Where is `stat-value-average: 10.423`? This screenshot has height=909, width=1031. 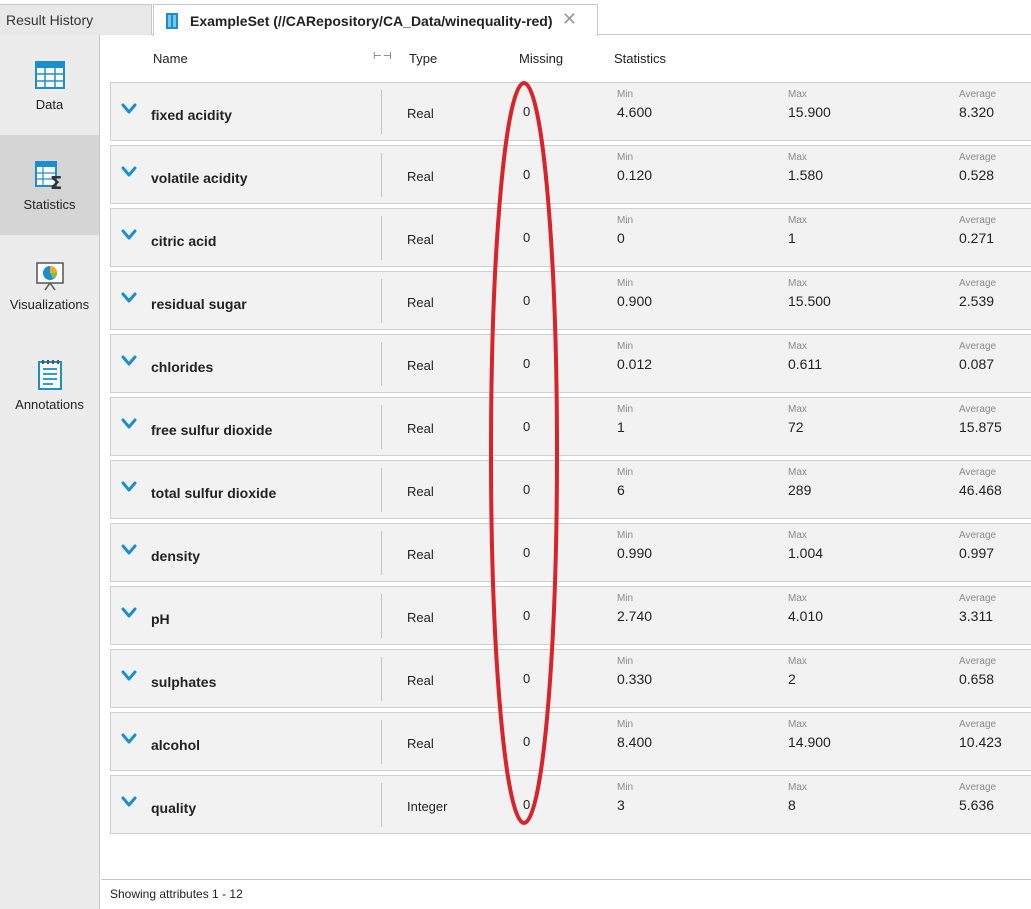 stat-value-average: 10.423 is located at coordinates (980, 742).